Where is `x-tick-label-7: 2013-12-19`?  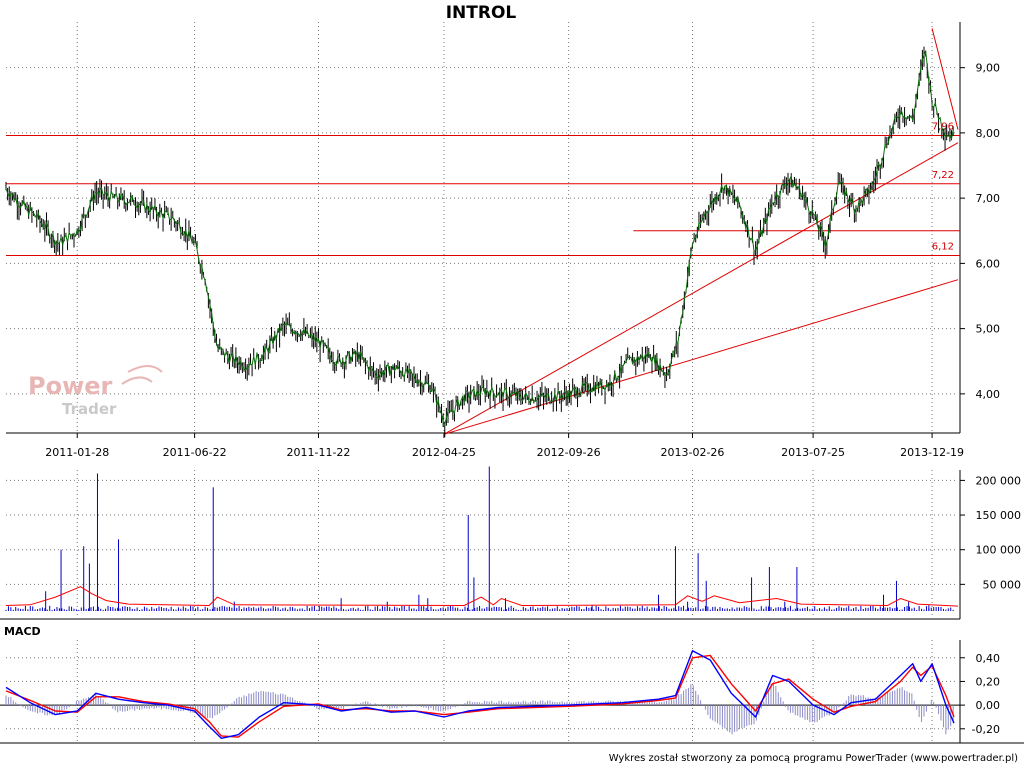 x-tick-label-7: 2013-12-19 is located at coordinates (932, 452).